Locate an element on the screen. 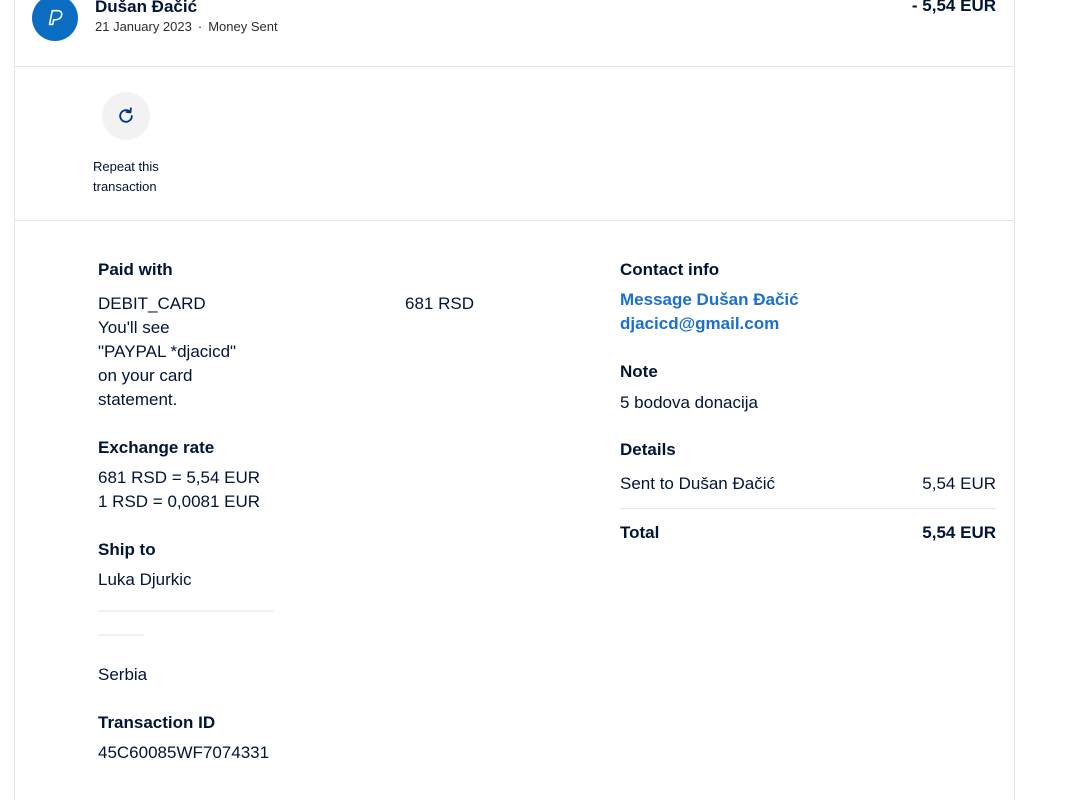 Image resolution: width=1092 pixels, height=800 pixels. transaction-type: Money Sent is located at coordinates (243, 26).